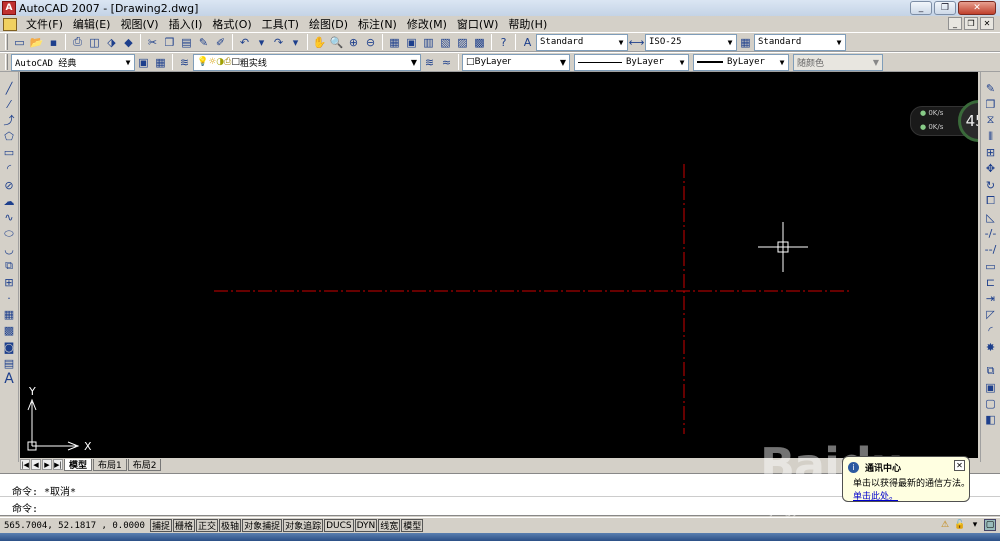  I want to click on menu-file: 文件(F), so click(44, 24).